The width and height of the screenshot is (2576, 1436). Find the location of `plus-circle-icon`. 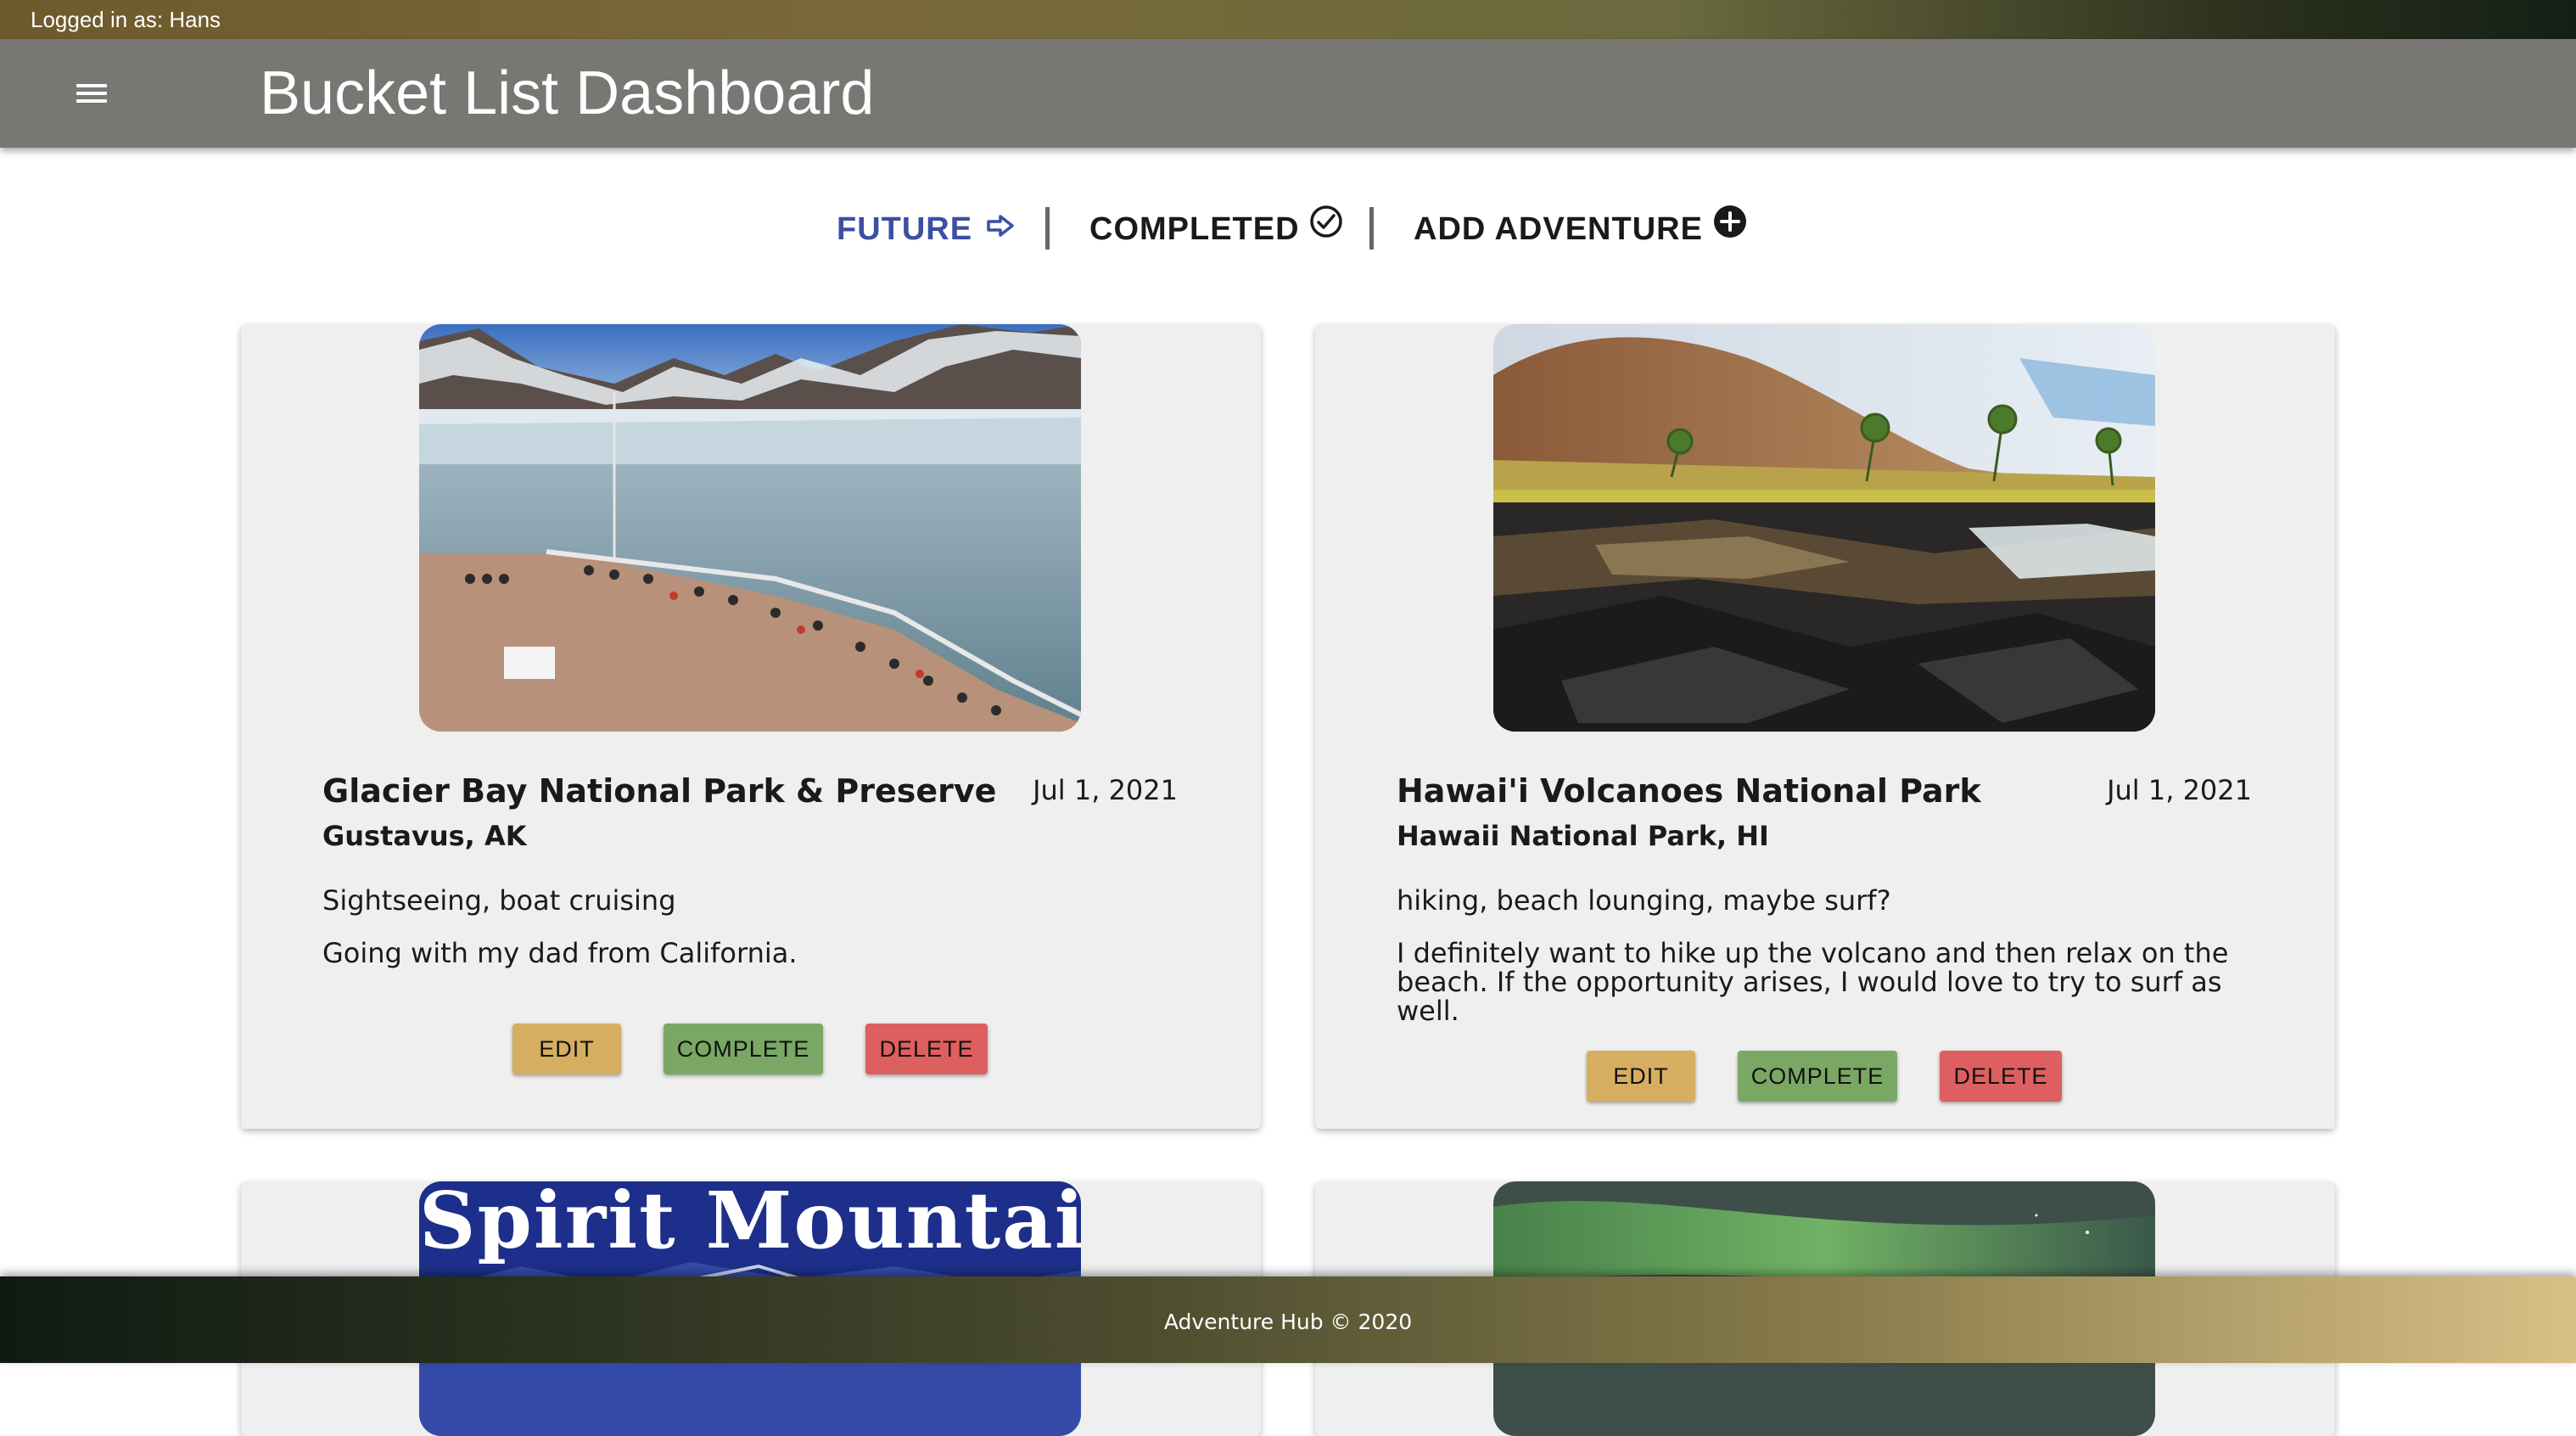

plus-circle-icon is located at coordinates (1730, 228).